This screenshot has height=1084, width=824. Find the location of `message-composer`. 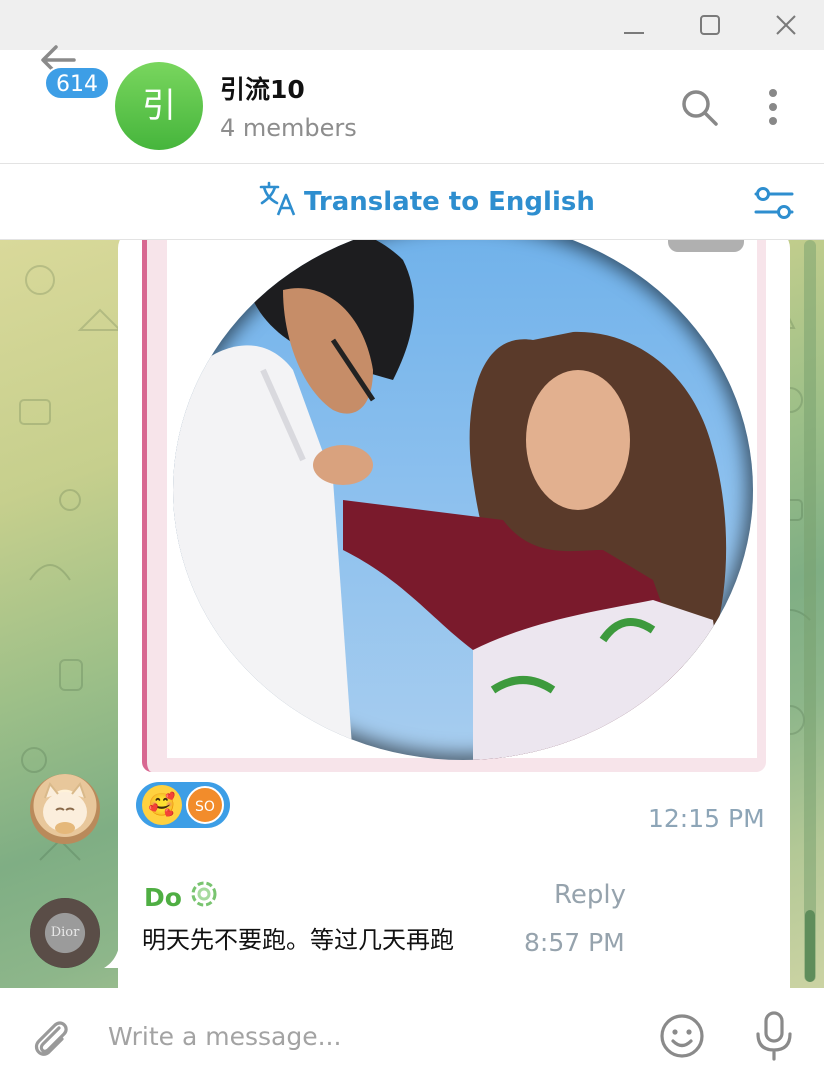

message-composer is located at coordinates (412, 1036).